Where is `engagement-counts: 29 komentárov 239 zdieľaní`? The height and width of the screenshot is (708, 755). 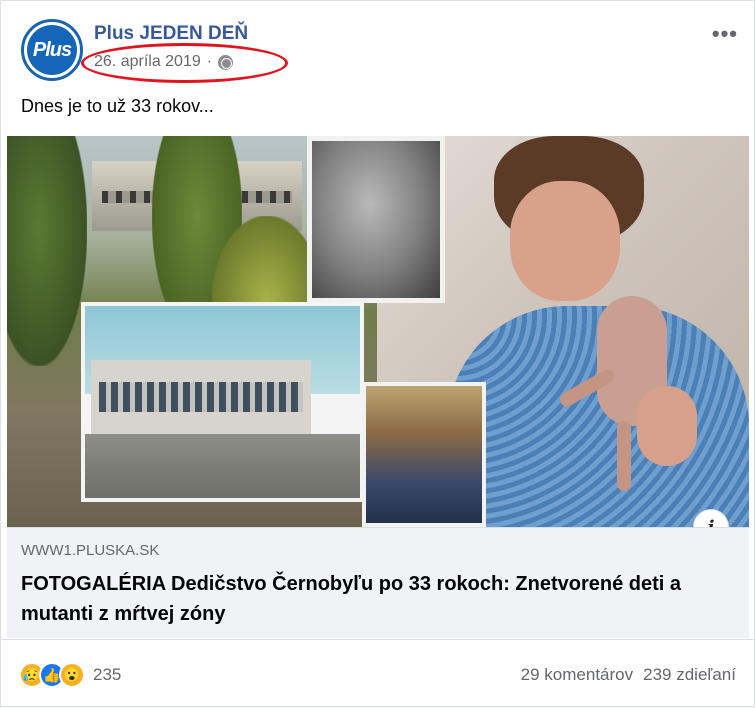 engagement-counts: 29 komentárov 239 zdieľaní is located at coordinates (628, 675).